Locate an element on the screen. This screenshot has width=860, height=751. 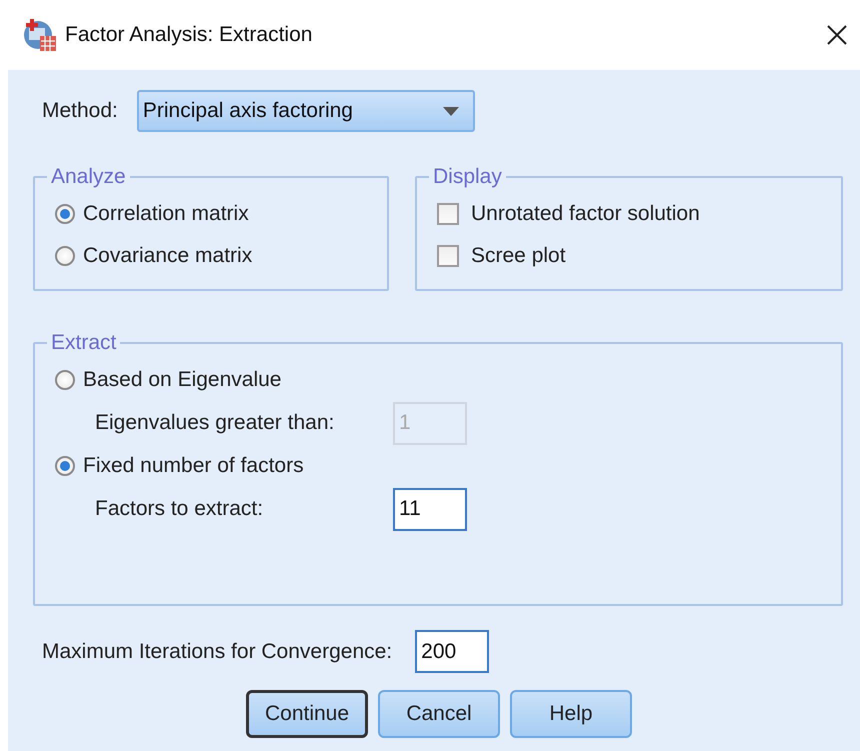
radio-label: Based on Eigenvalue is located at coordinates (182, 380).